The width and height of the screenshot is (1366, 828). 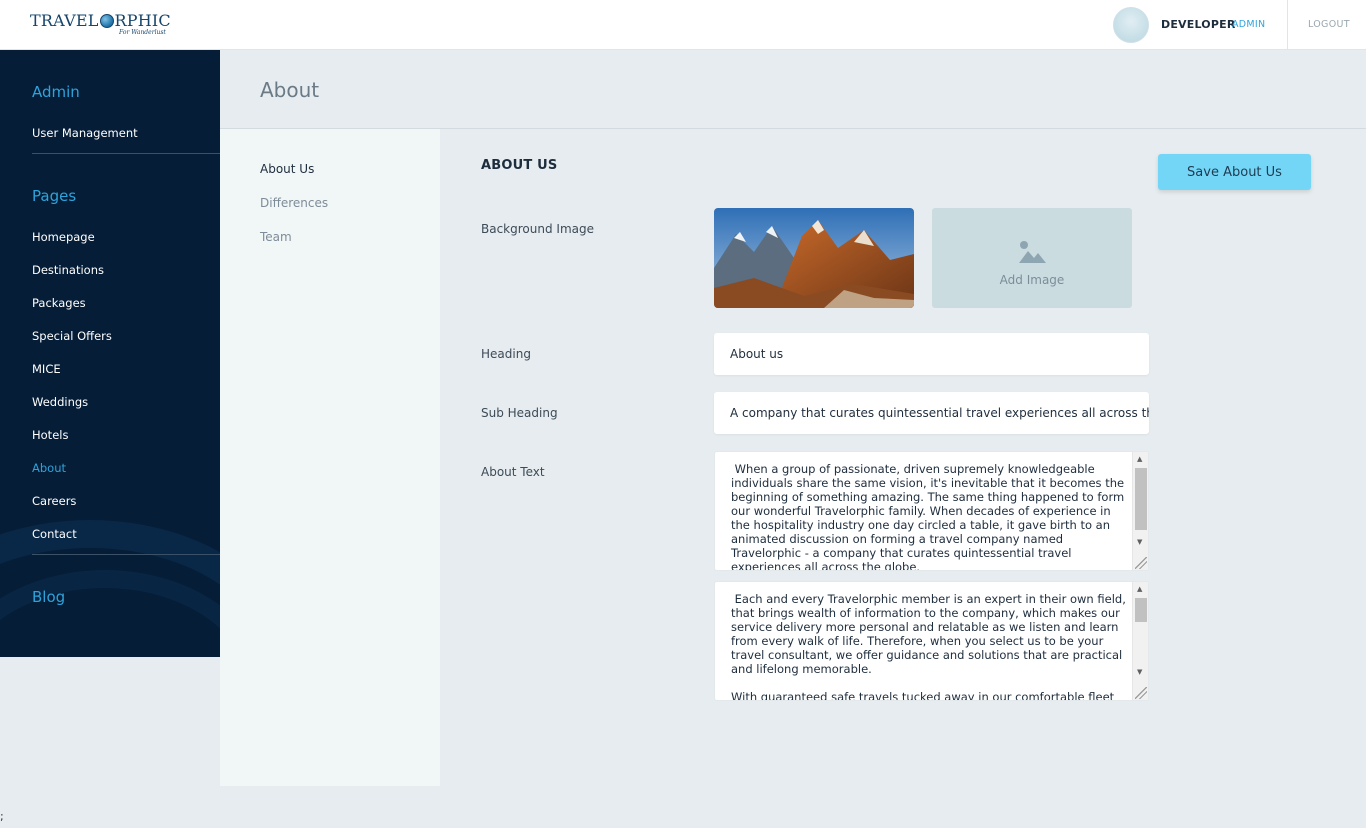 What do you see at coordinates (106, 20) in the screenshot?
I see `globe-icon` at bounding box center [106, 20].